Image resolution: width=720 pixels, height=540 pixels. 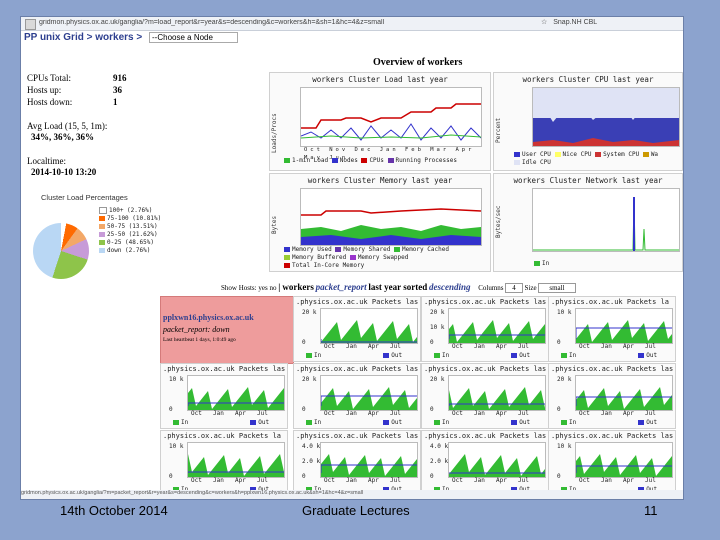 I want to click on size-select: small, so click(x=557, y=288).